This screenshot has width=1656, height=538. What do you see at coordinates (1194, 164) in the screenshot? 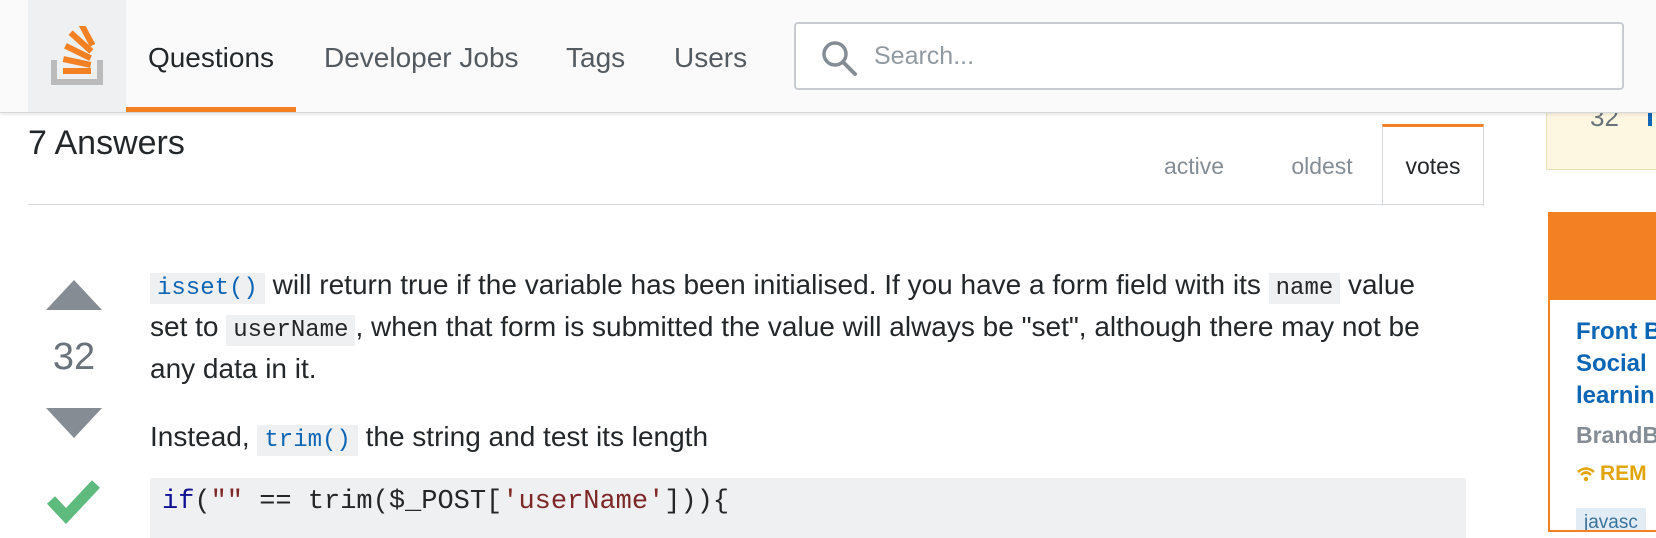
I see `tab-sort-active: active` at bounding box center [1194, 164].